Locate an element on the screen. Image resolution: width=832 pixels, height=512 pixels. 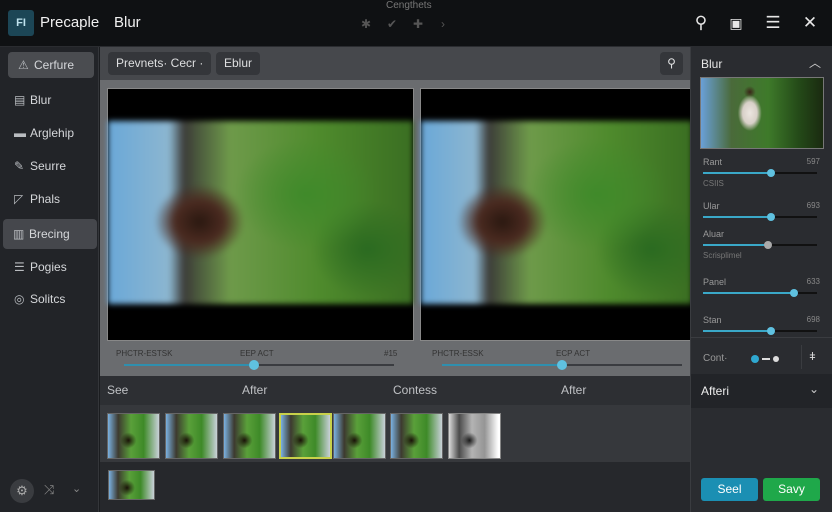
chat-icon: ▬ is located at coordinates (20, 133).